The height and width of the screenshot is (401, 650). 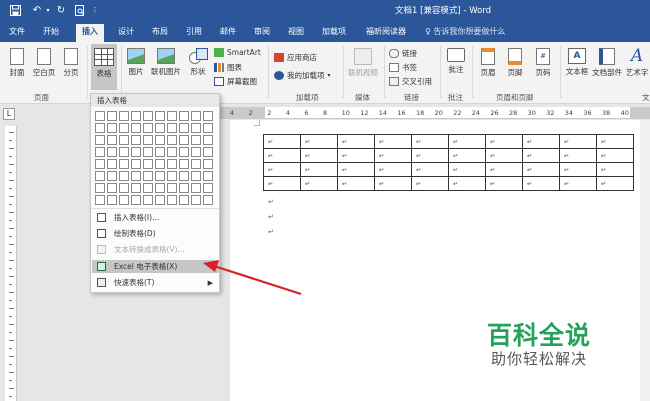 I want to click on tab-file: 文件, so click(x=17, y=33).